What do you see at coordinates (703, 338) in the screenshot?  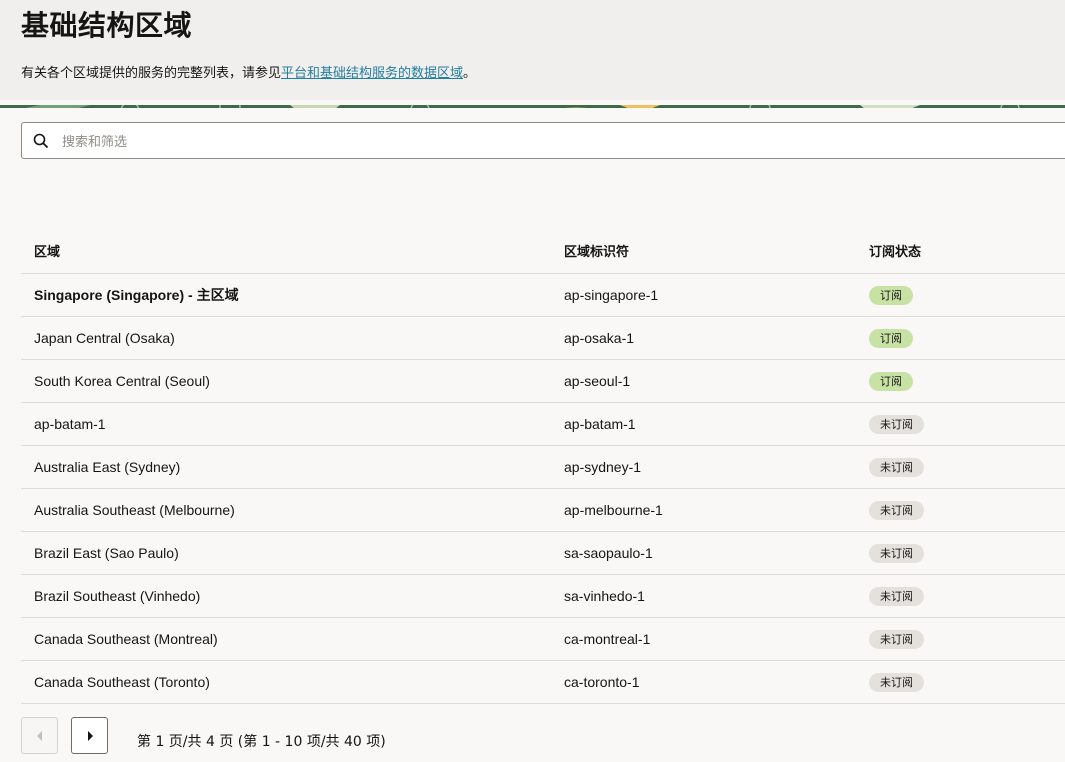 I see `region-identifier: ap-osaka-1` at bounding box center [703, 338].